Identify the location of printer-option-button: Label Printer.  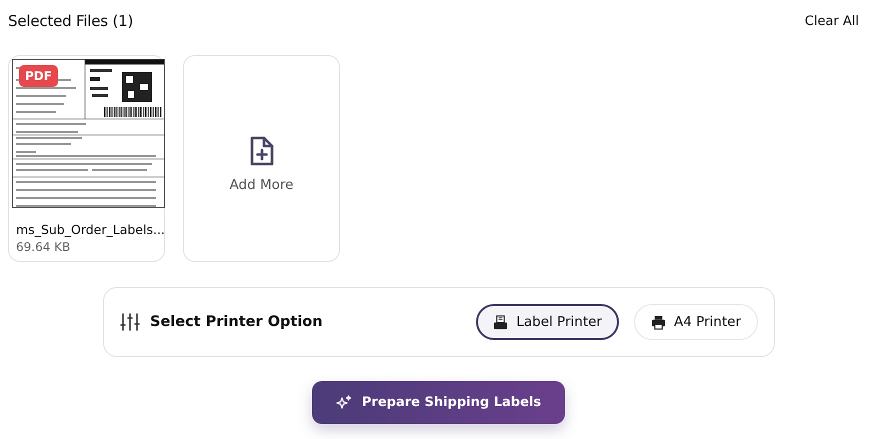
(547, 322).